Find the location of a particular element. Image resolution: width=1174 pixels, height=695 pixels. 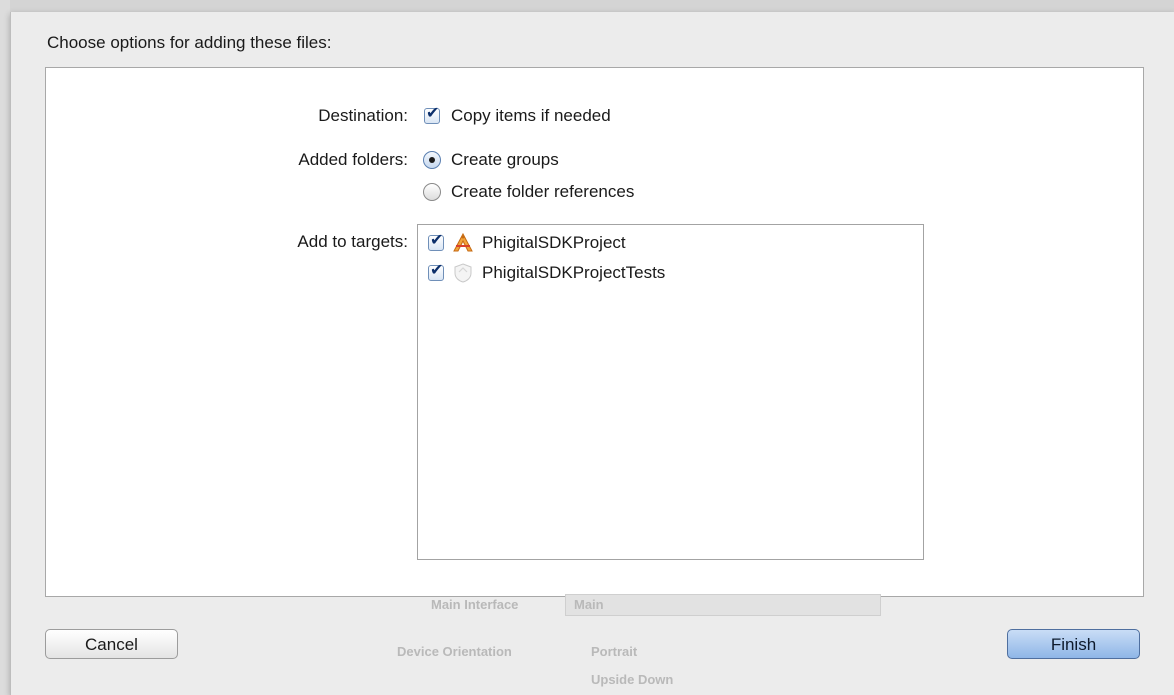

target-label: PhigitalSDKProjectTests is located at coordinates (573, 273).